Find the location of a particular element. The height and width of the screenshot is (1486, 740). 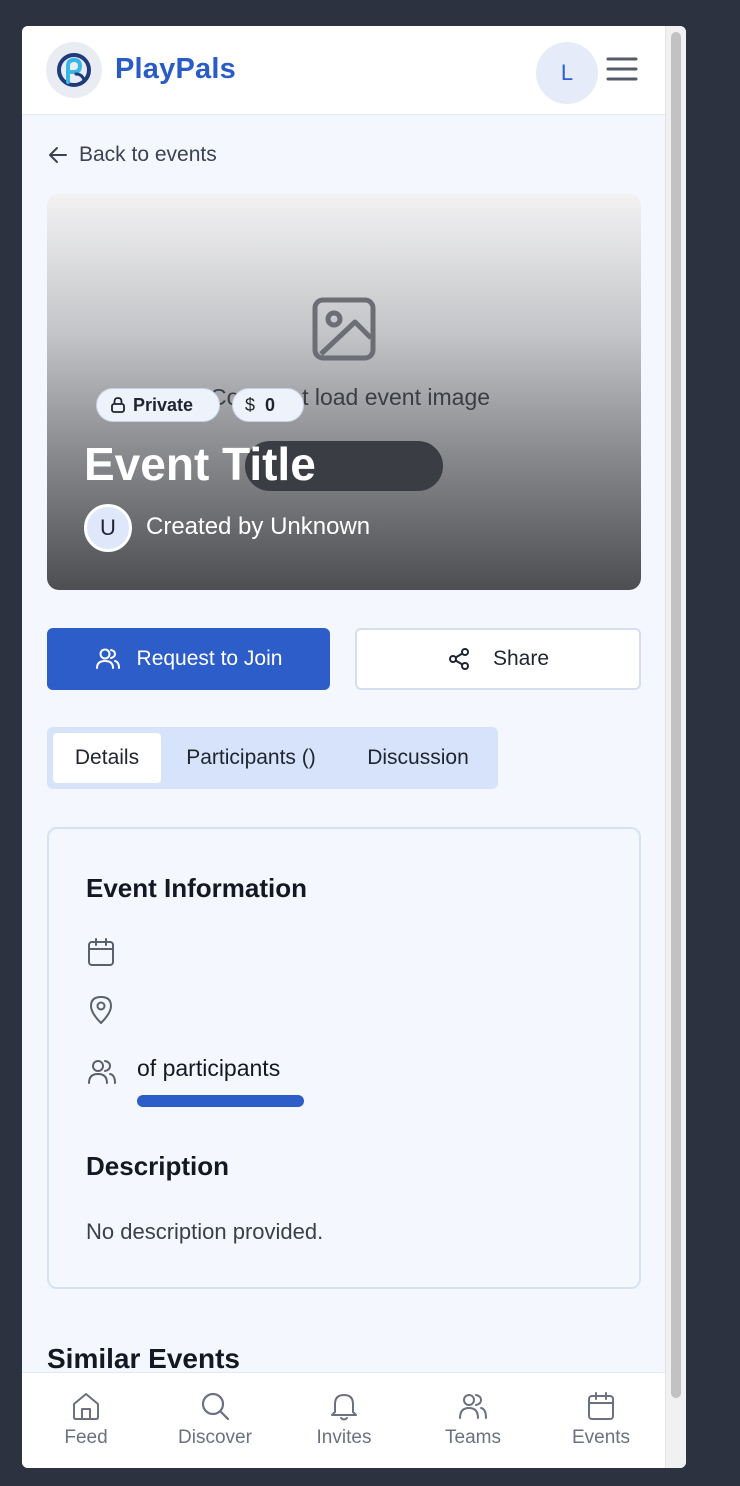

participants-row: of participants is located at coordinates (347, 1072).